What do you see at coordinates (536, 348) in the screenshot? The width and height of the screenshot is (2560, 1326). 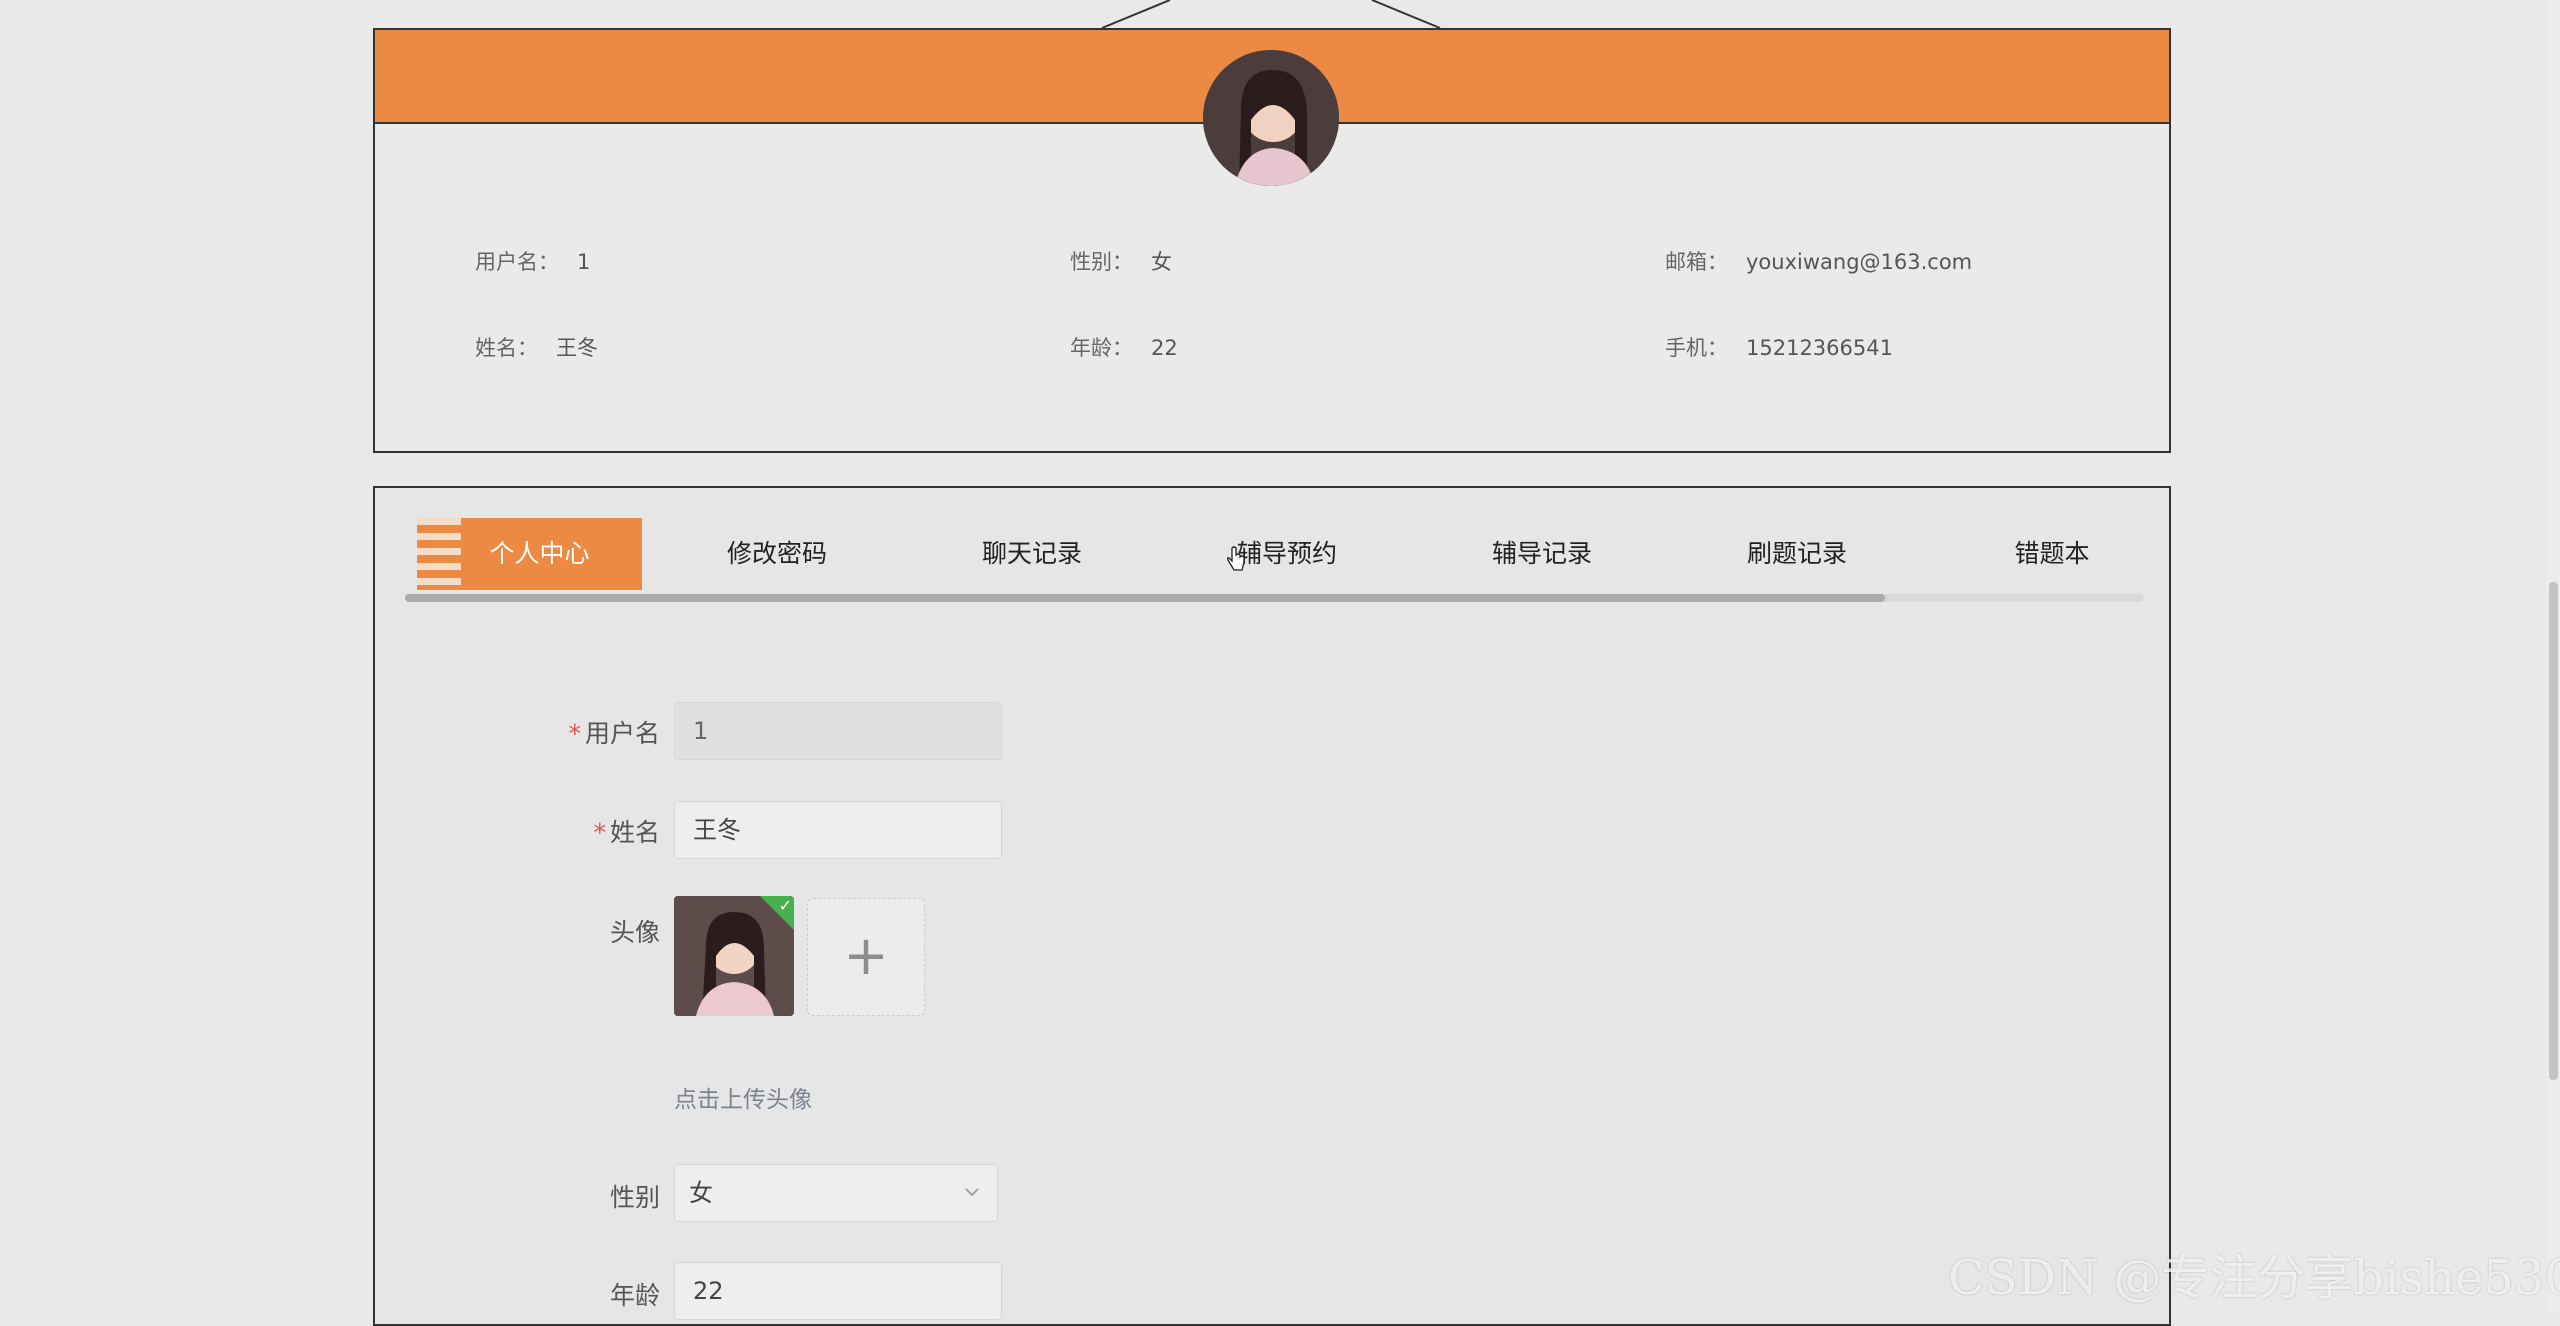 I see `profile-name: 姓名： 王冬` at bounding box center [536, 348].